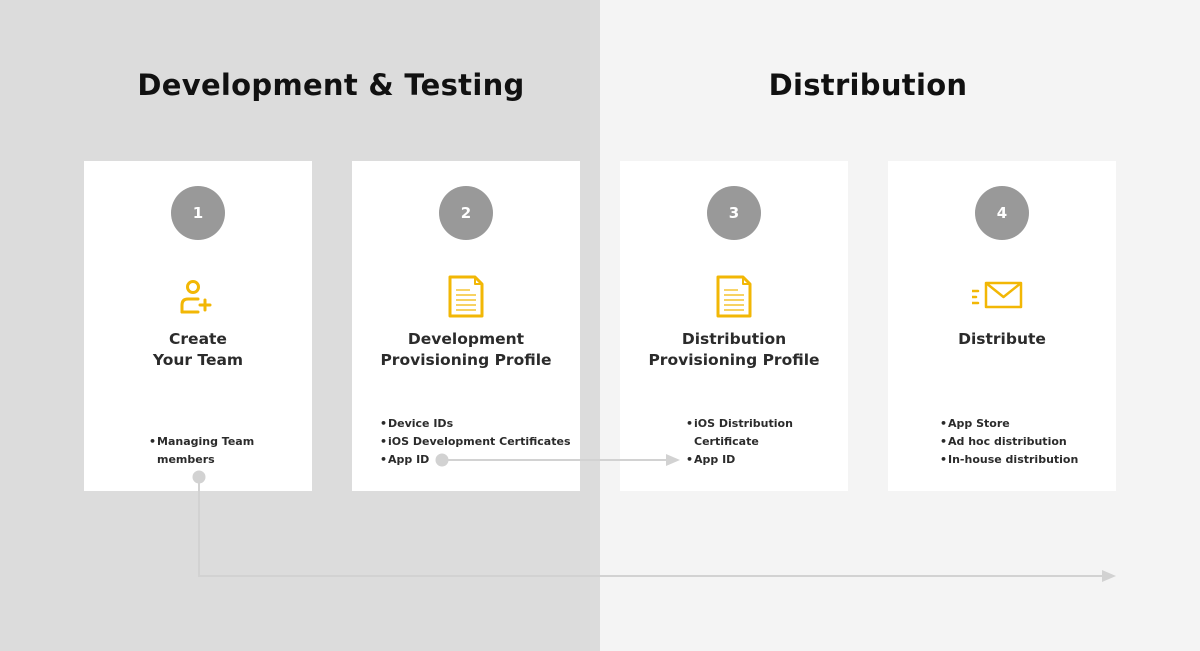  Describe the element at coordinates (739, 433) in the screenshot. I see `list-item: iOS Distribution Certificate` at that location.